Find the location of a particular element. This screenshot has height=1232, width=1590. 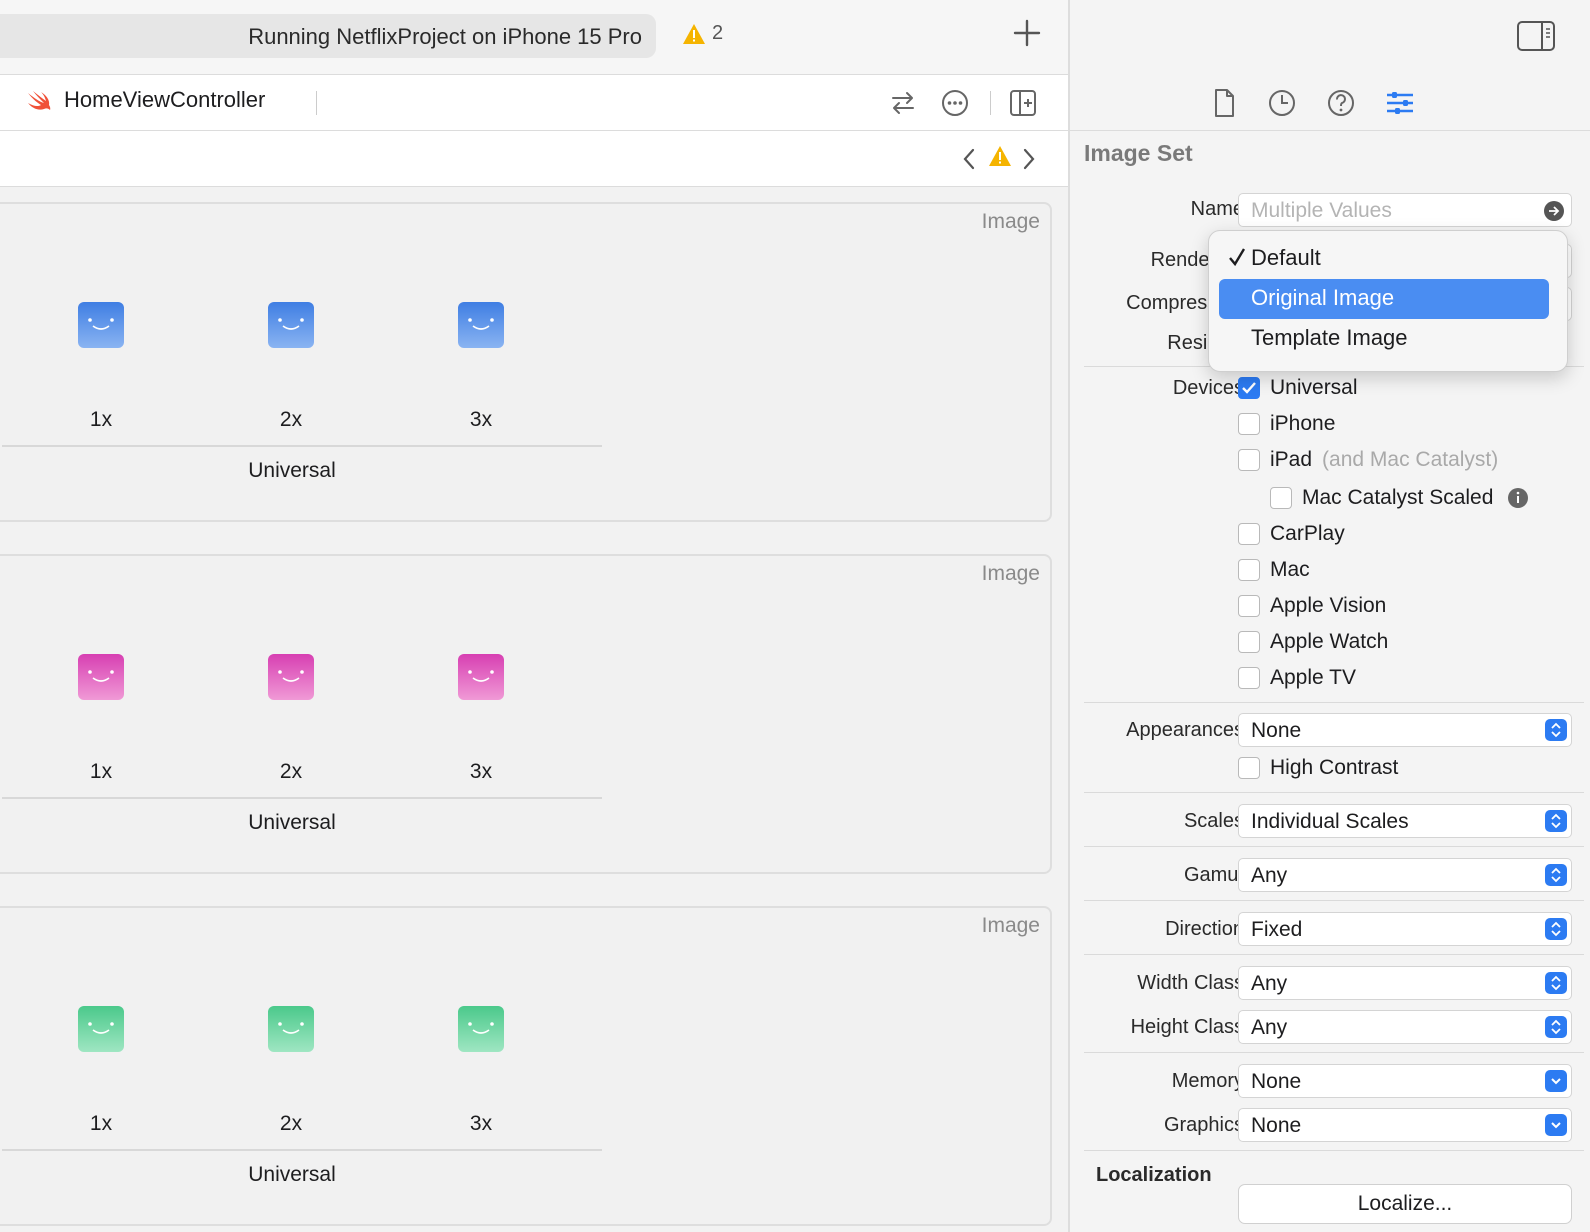

device-label: Apple TV is located at coordinates (1313, 677).